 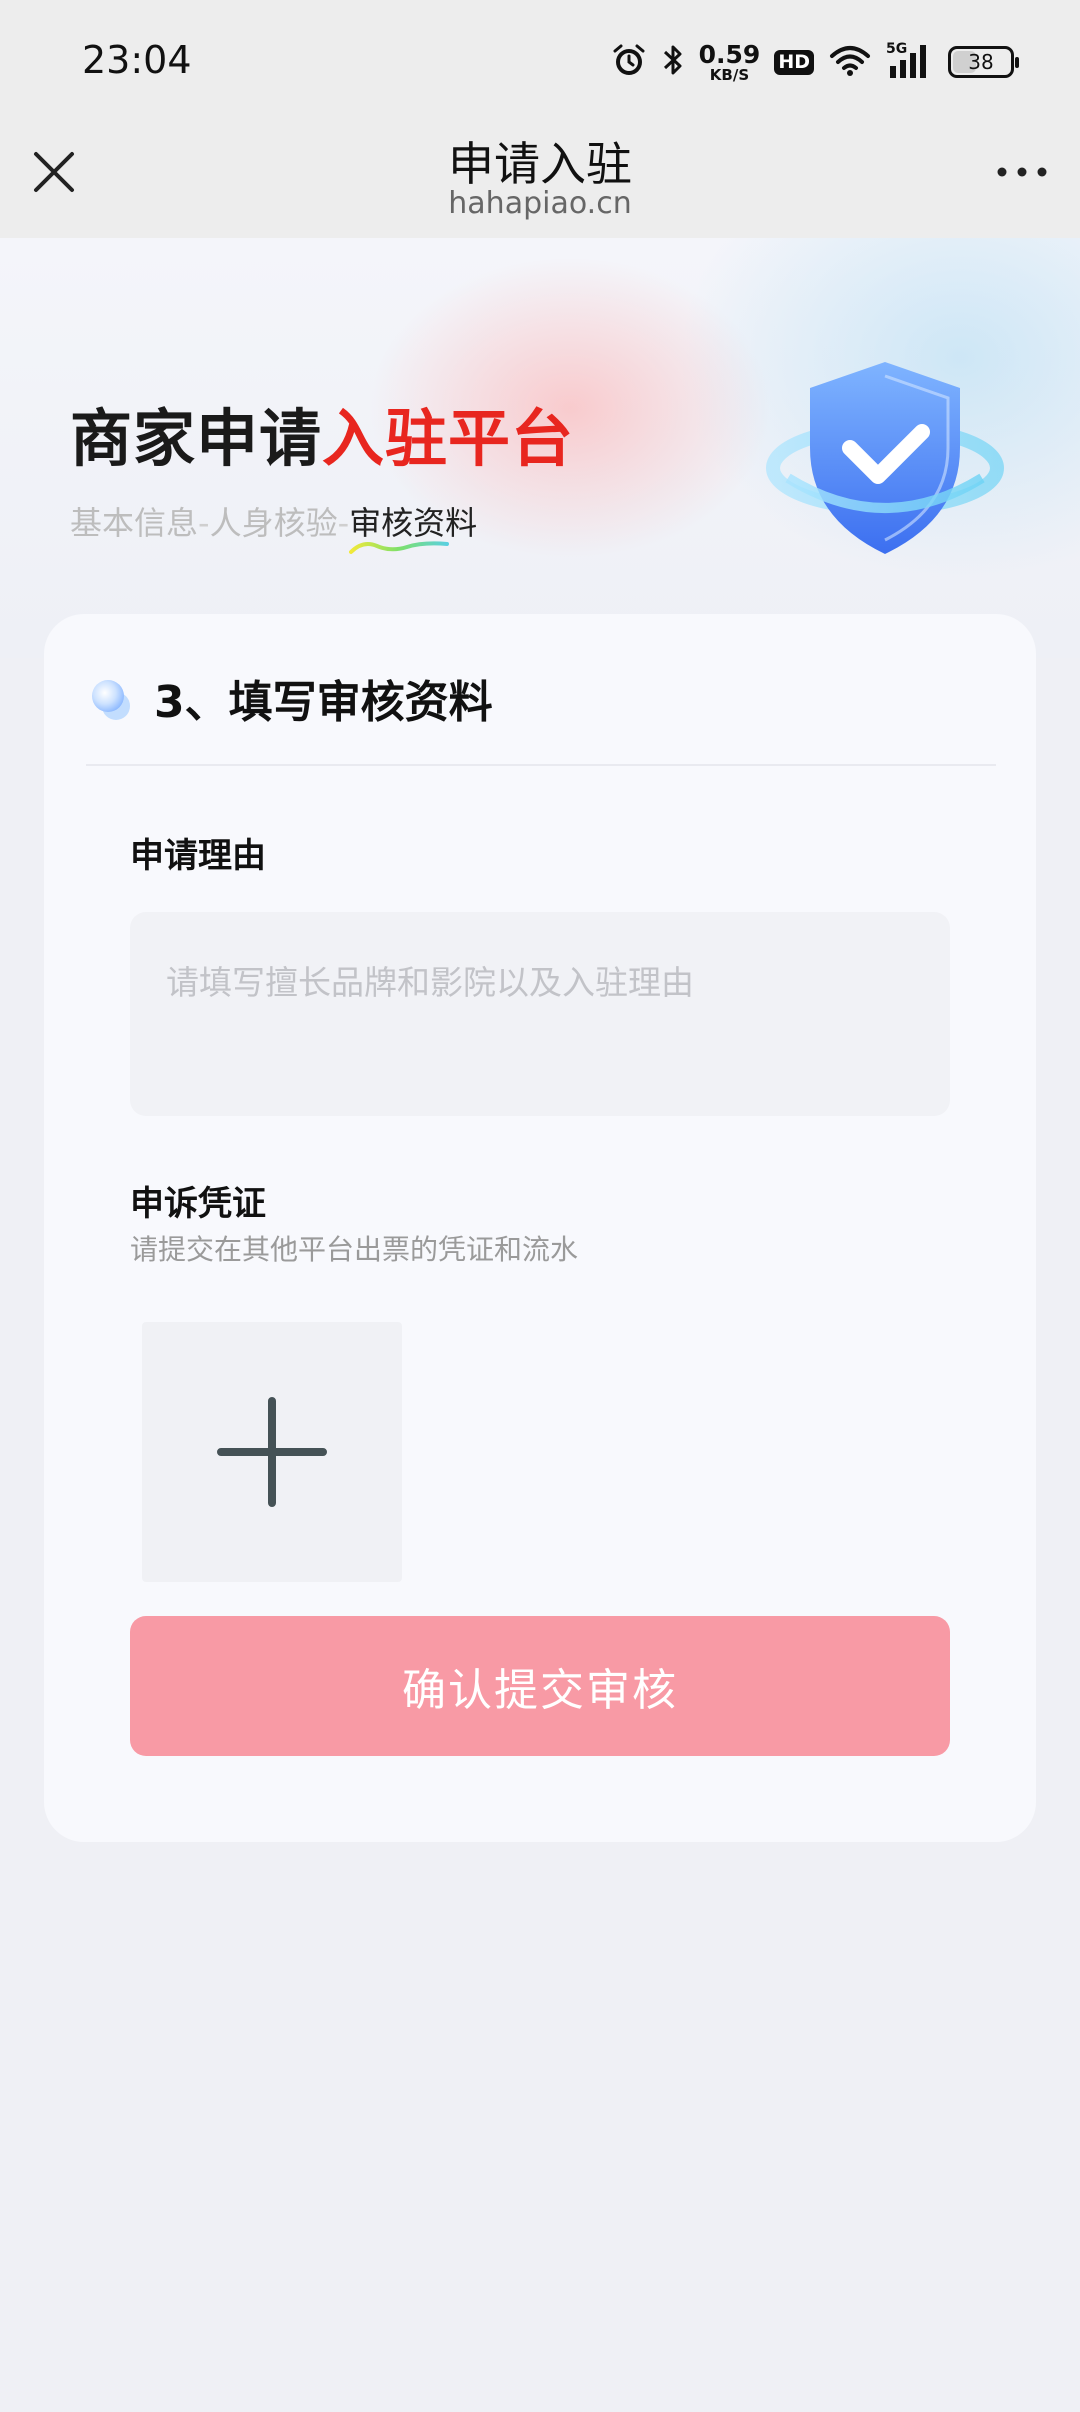 I want to click on alarm-icon, so click(x=629, y=62).